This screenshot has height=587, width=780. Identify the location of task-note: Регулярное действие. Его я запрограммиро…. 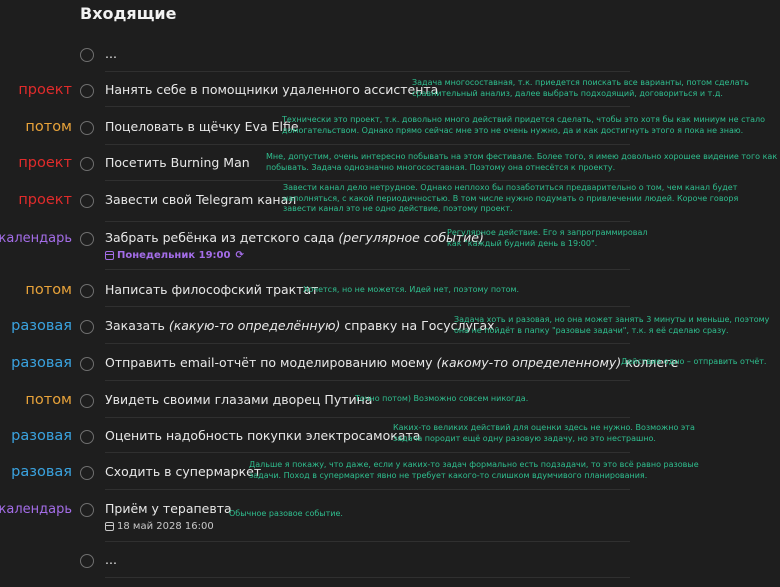
(547, 238).